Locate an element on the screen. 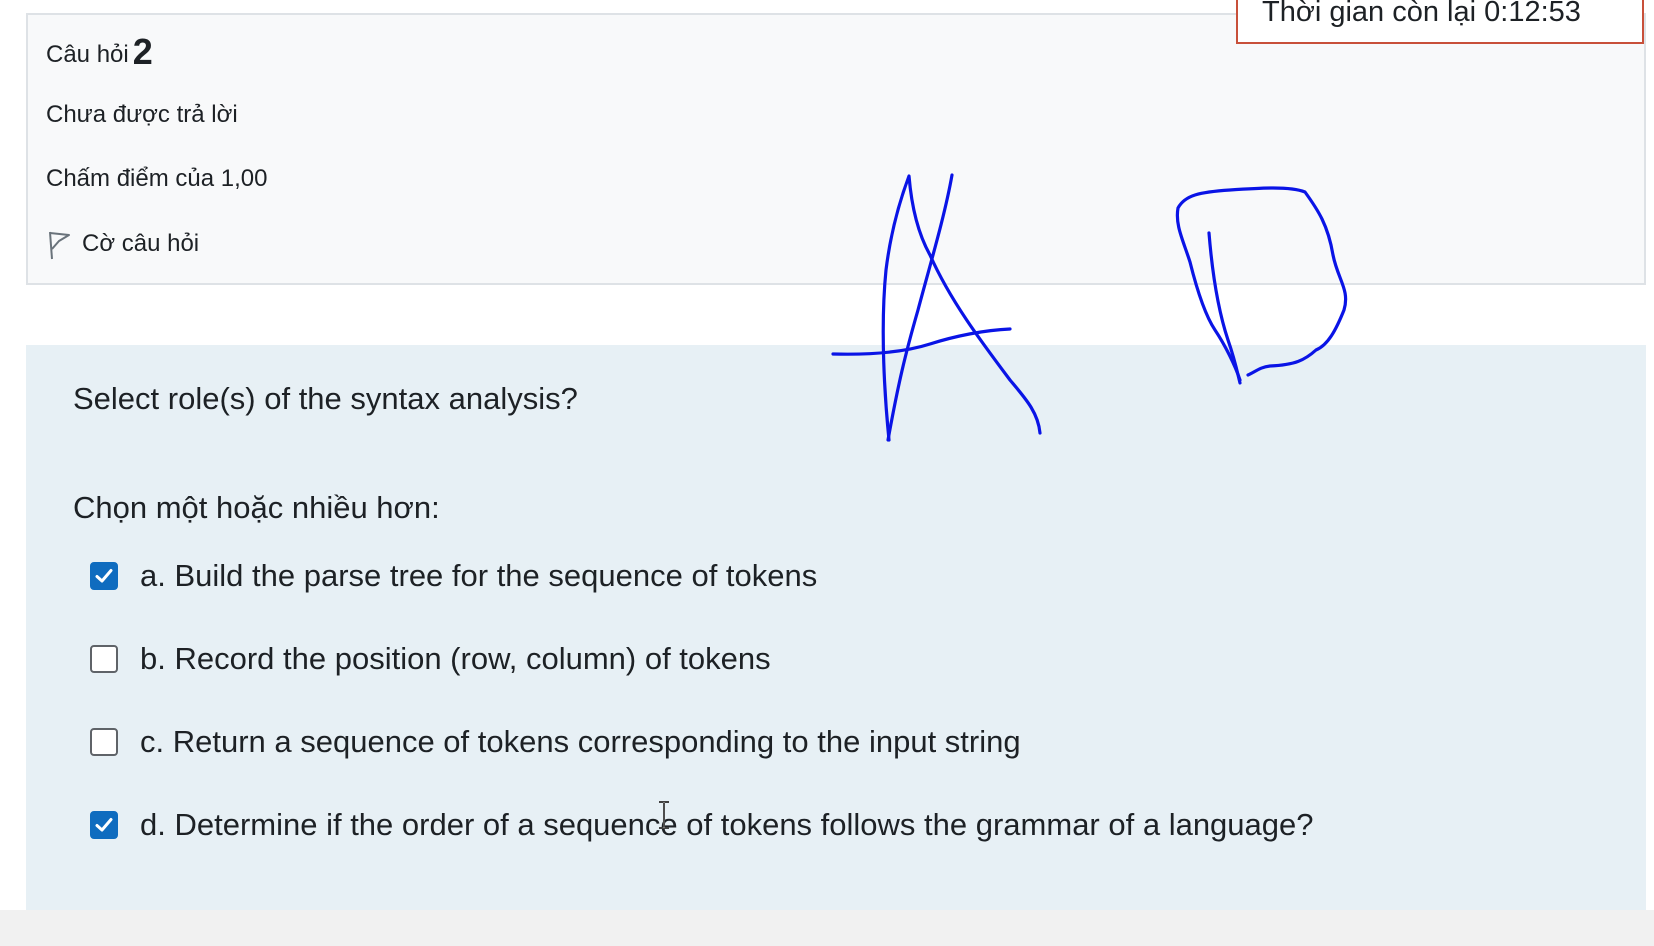 Image resolution: width=1654 pixels, height=946 pixels. bottom-bar is located at coordinates (827, 928).